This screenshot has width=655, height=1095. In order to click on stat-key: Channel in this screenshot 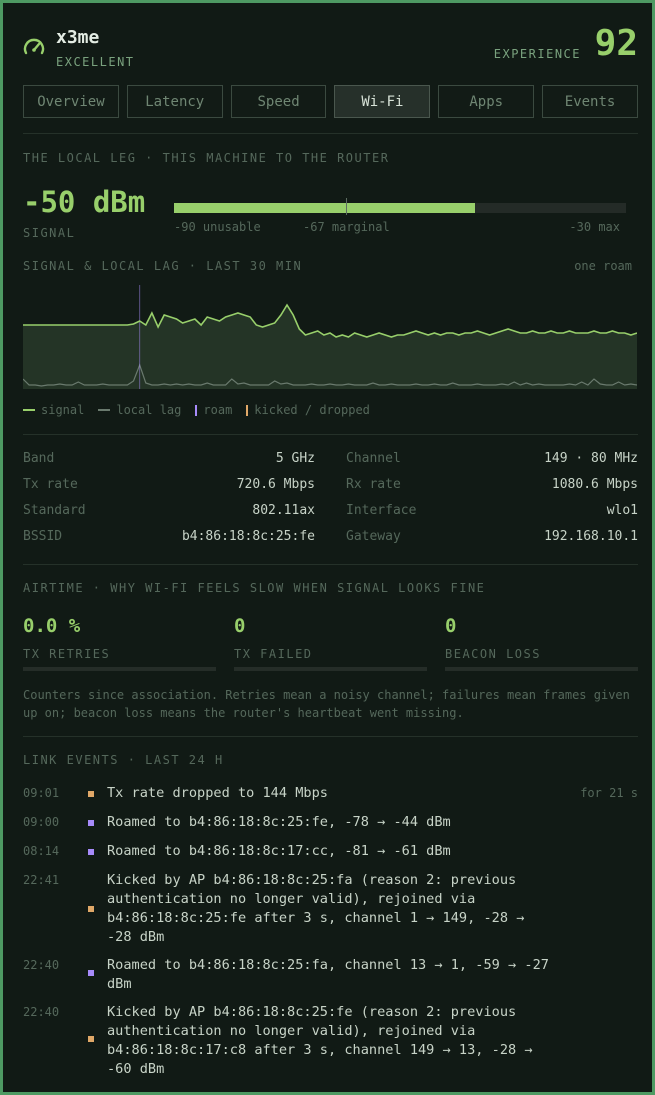, I will do `click(373, 458)`.